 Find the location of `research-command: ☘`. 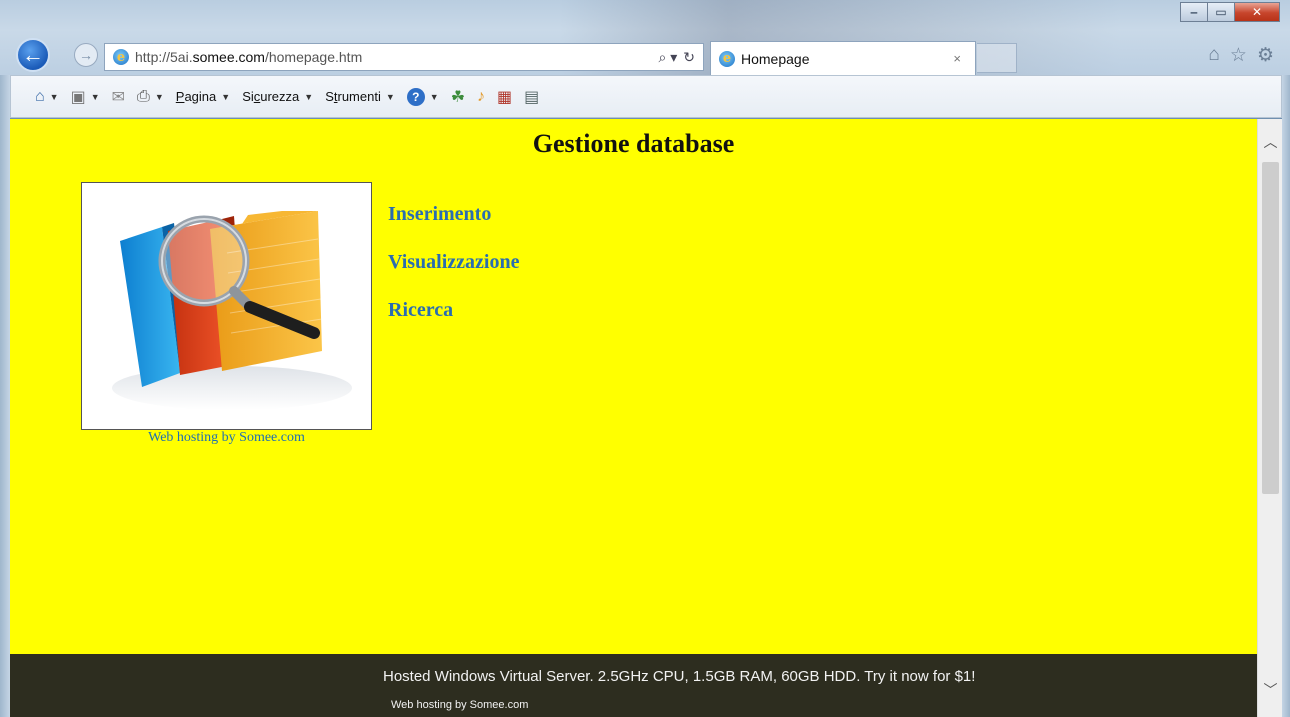

research-command: ☘ is located at coordinates (458, 97).